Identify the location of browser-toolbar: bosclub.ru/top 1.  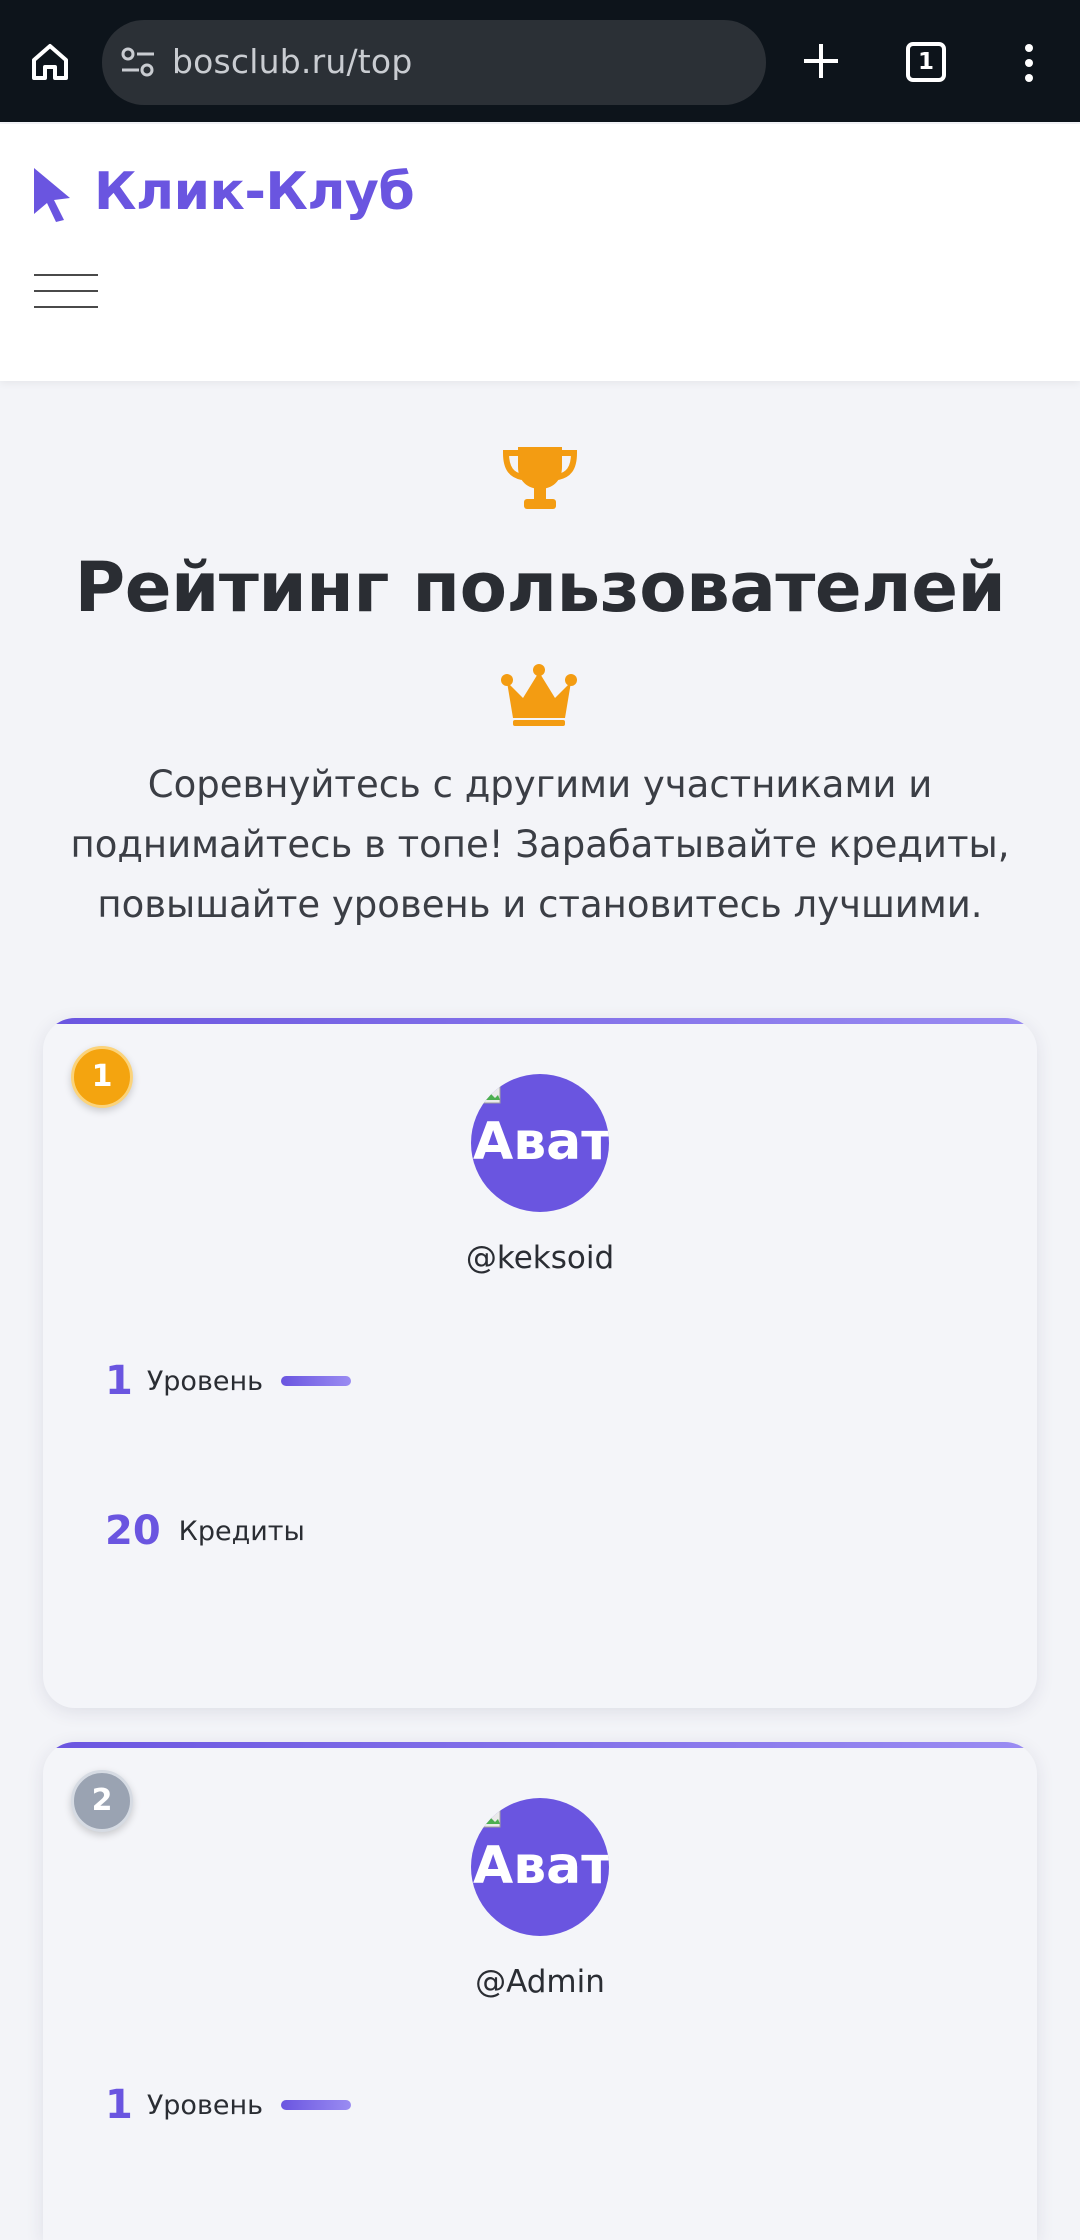
(540, 61).